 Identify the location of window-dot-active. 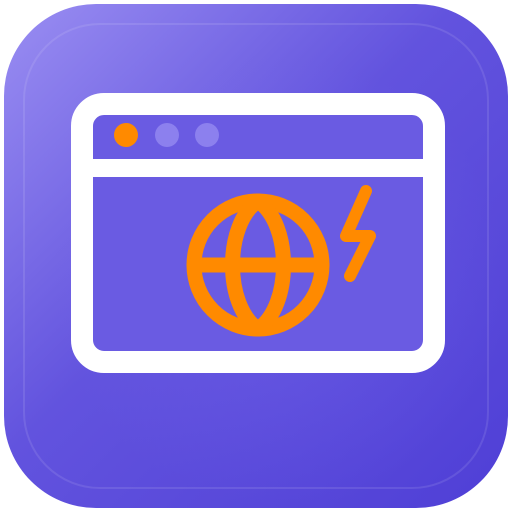
(126, 135).